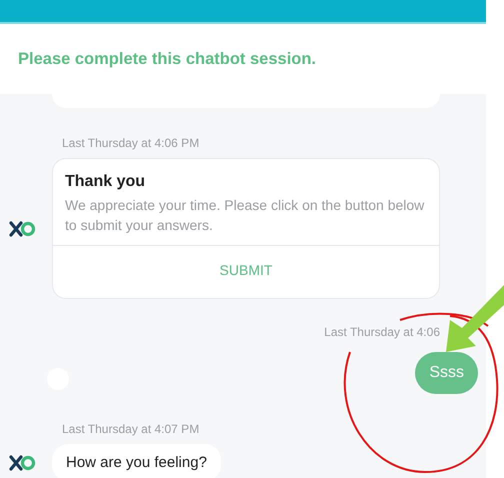  Describe the element at coordinates (131, 429) in the screenshot. I see `message-timestamp: Last Thursday at 4:07 PM` at that location.